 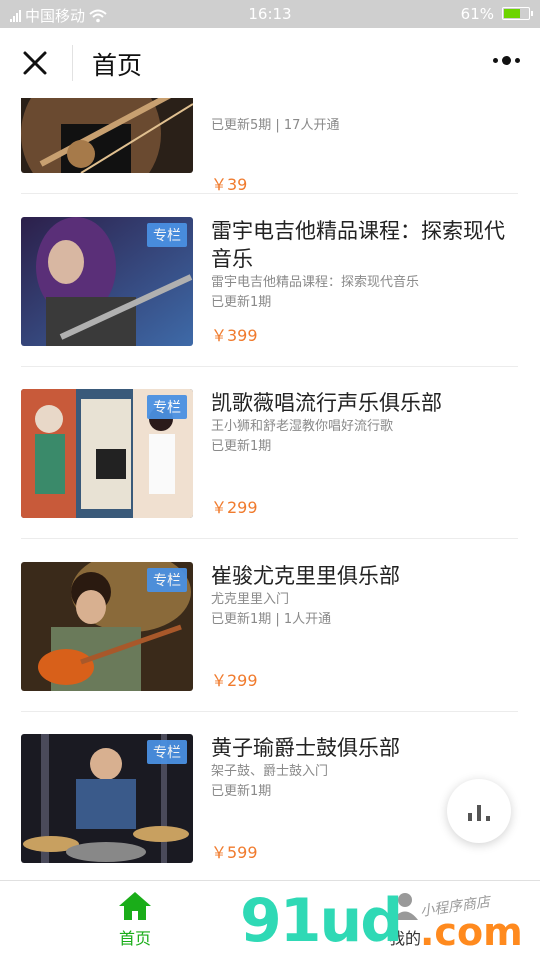 I want to click on course-meta: 已更新1期 | 1人开通, so click(x=271, y=619).